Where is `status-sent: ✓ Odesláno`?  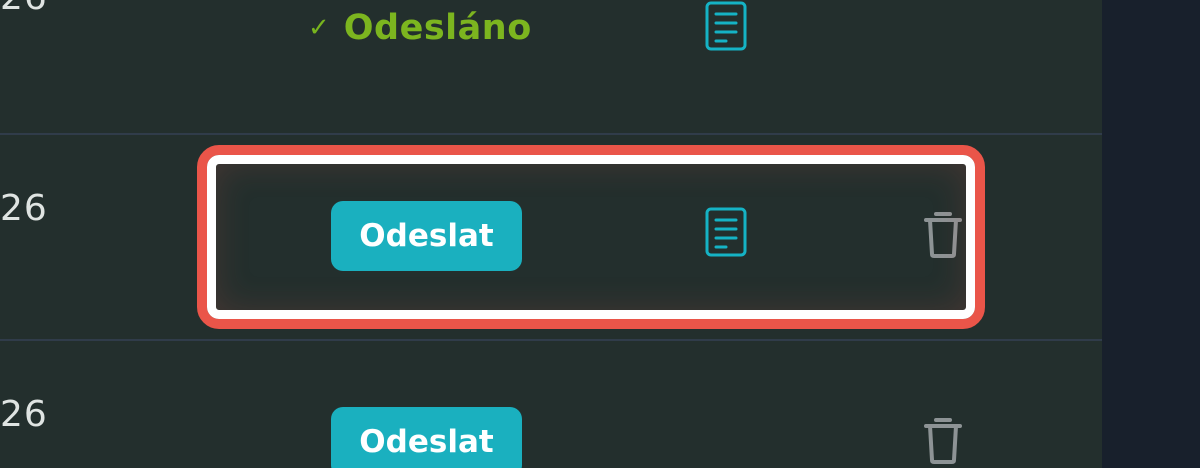 status-sent: ✓ Odesláno is located at coordinates (420, 28).